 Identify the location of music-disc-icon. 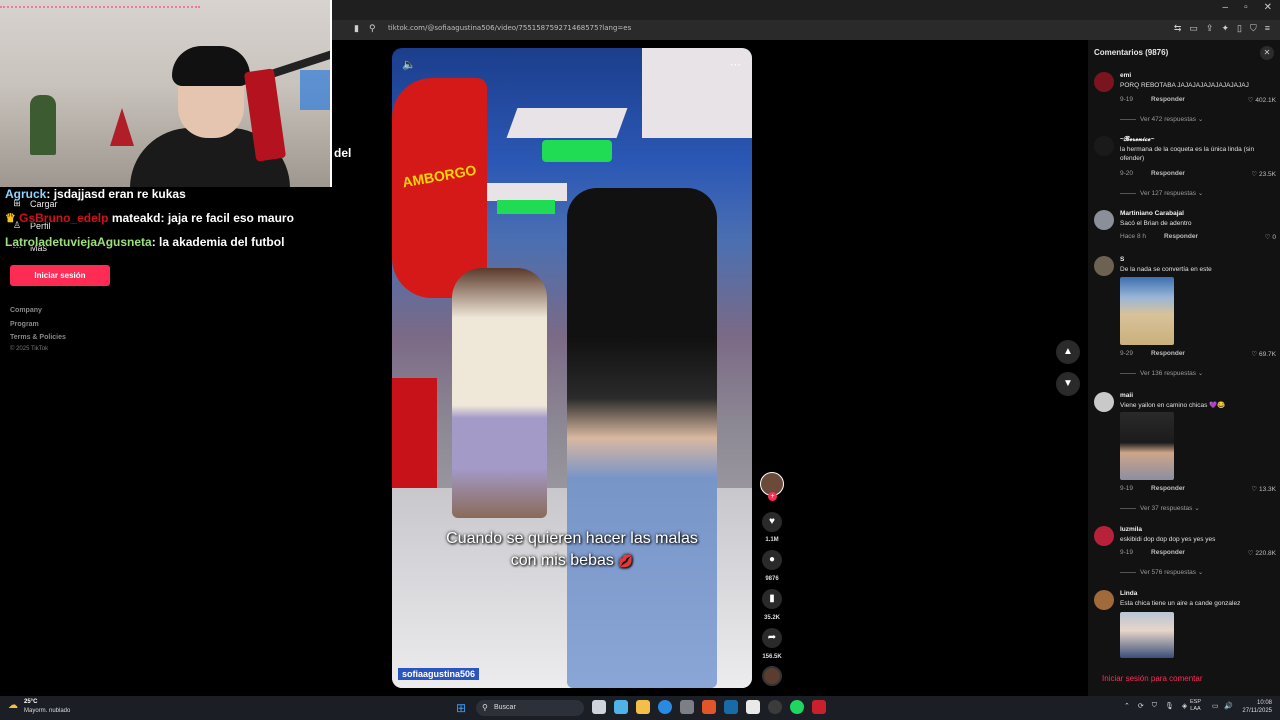
(772, 676).